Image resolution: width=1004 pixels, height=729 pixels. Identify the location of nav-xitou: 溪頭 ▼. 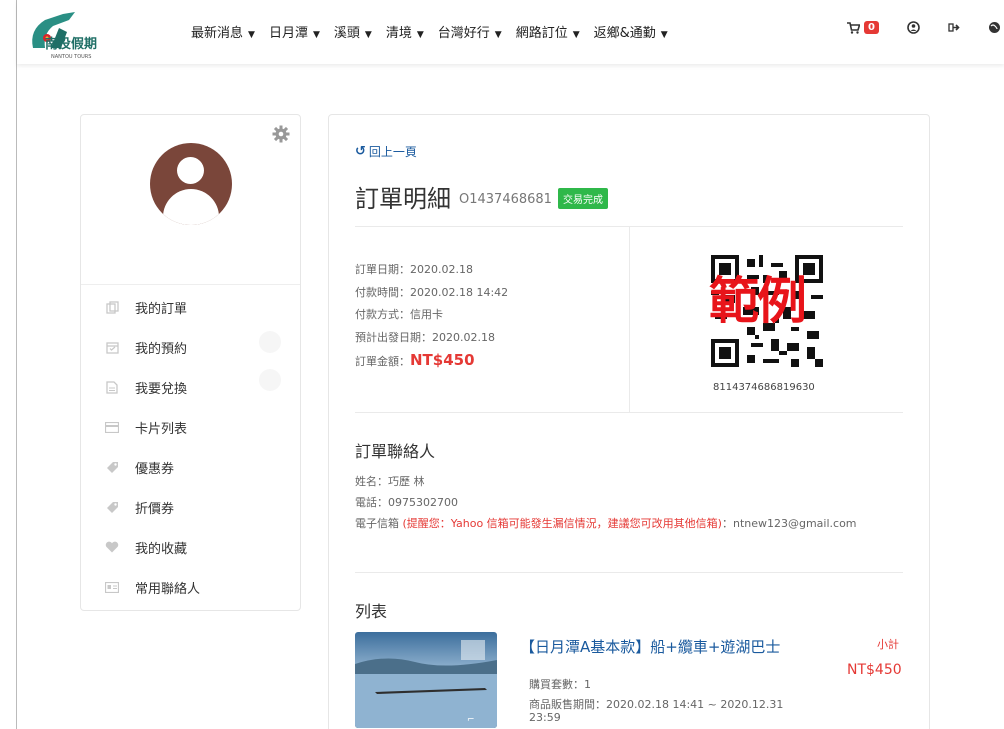
(353, 31).